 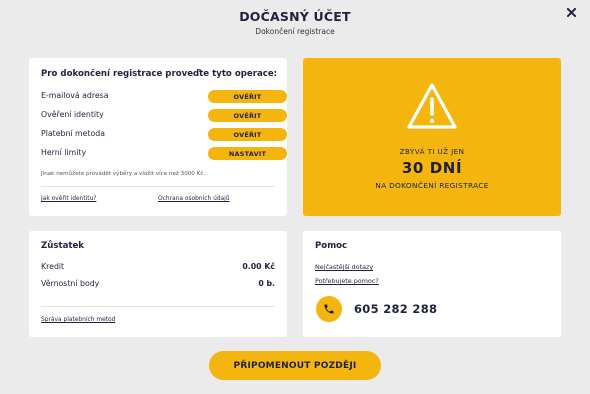 What do you see at coordinates (266, 283) in the screenshot?
I see `loyalty-value: 0 b.` at bounding box center [266, 283].